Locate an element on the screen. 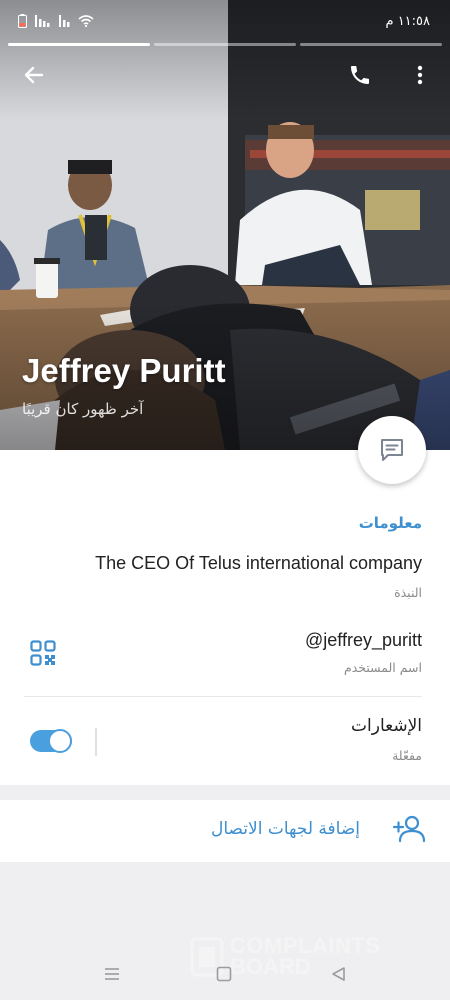 The height and width of the screenshot is (1000, 450). status-time: ١١:٥٨ م is located at coordinates (408, 21).